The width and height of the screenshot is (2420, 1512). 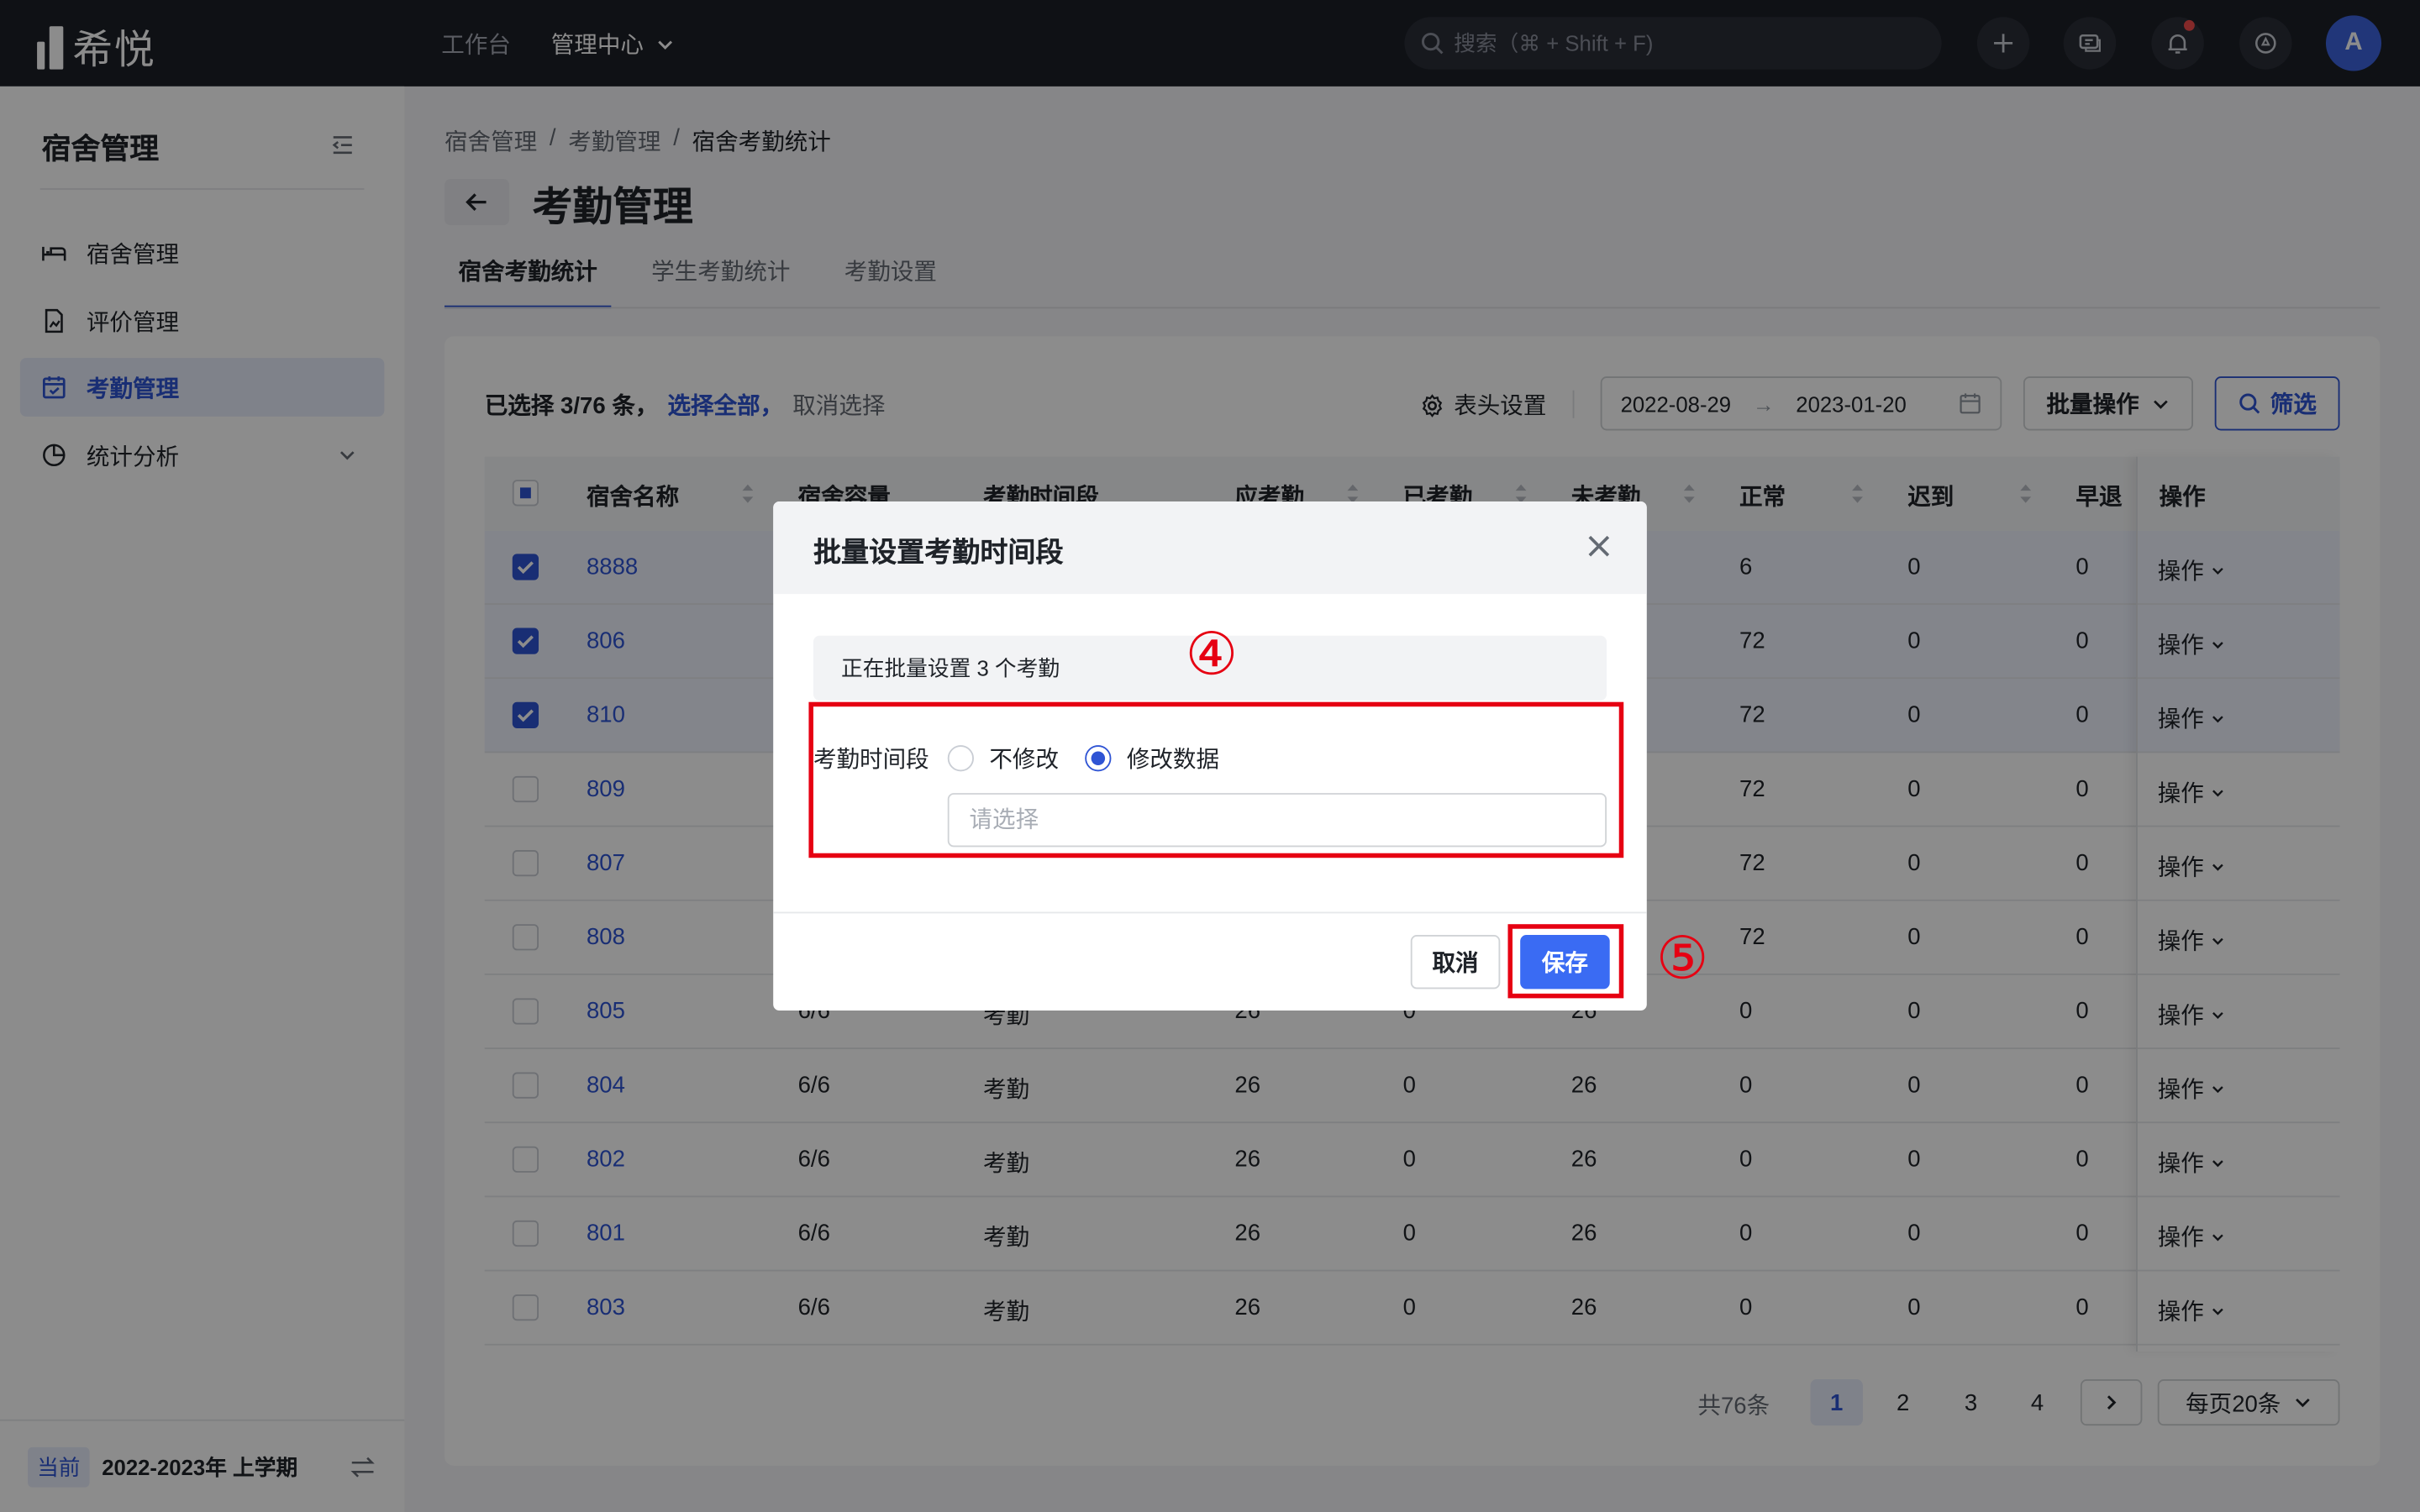 I want to click on highlight-box-save, so click(x=1565, y=961).